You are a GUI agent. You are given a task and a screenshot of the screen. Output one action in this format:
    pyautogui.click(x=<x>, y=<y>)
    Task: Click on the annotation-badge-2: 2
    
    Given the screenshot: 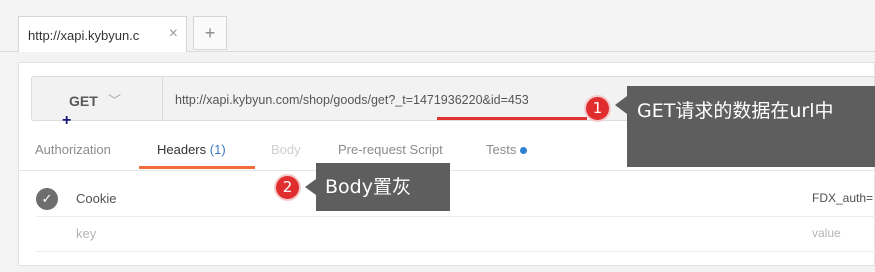 What is the action you would take?
    pyautogui.click(x=287, y=187)
    